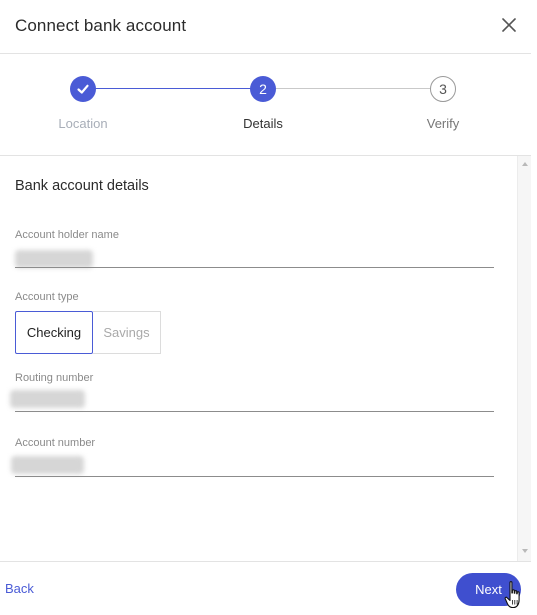 The image size is (537, 615). What do you see at coordinates (252, 457) in the screenshot?
I see `account-number-field: Account number` at bounding box center [252, 457].